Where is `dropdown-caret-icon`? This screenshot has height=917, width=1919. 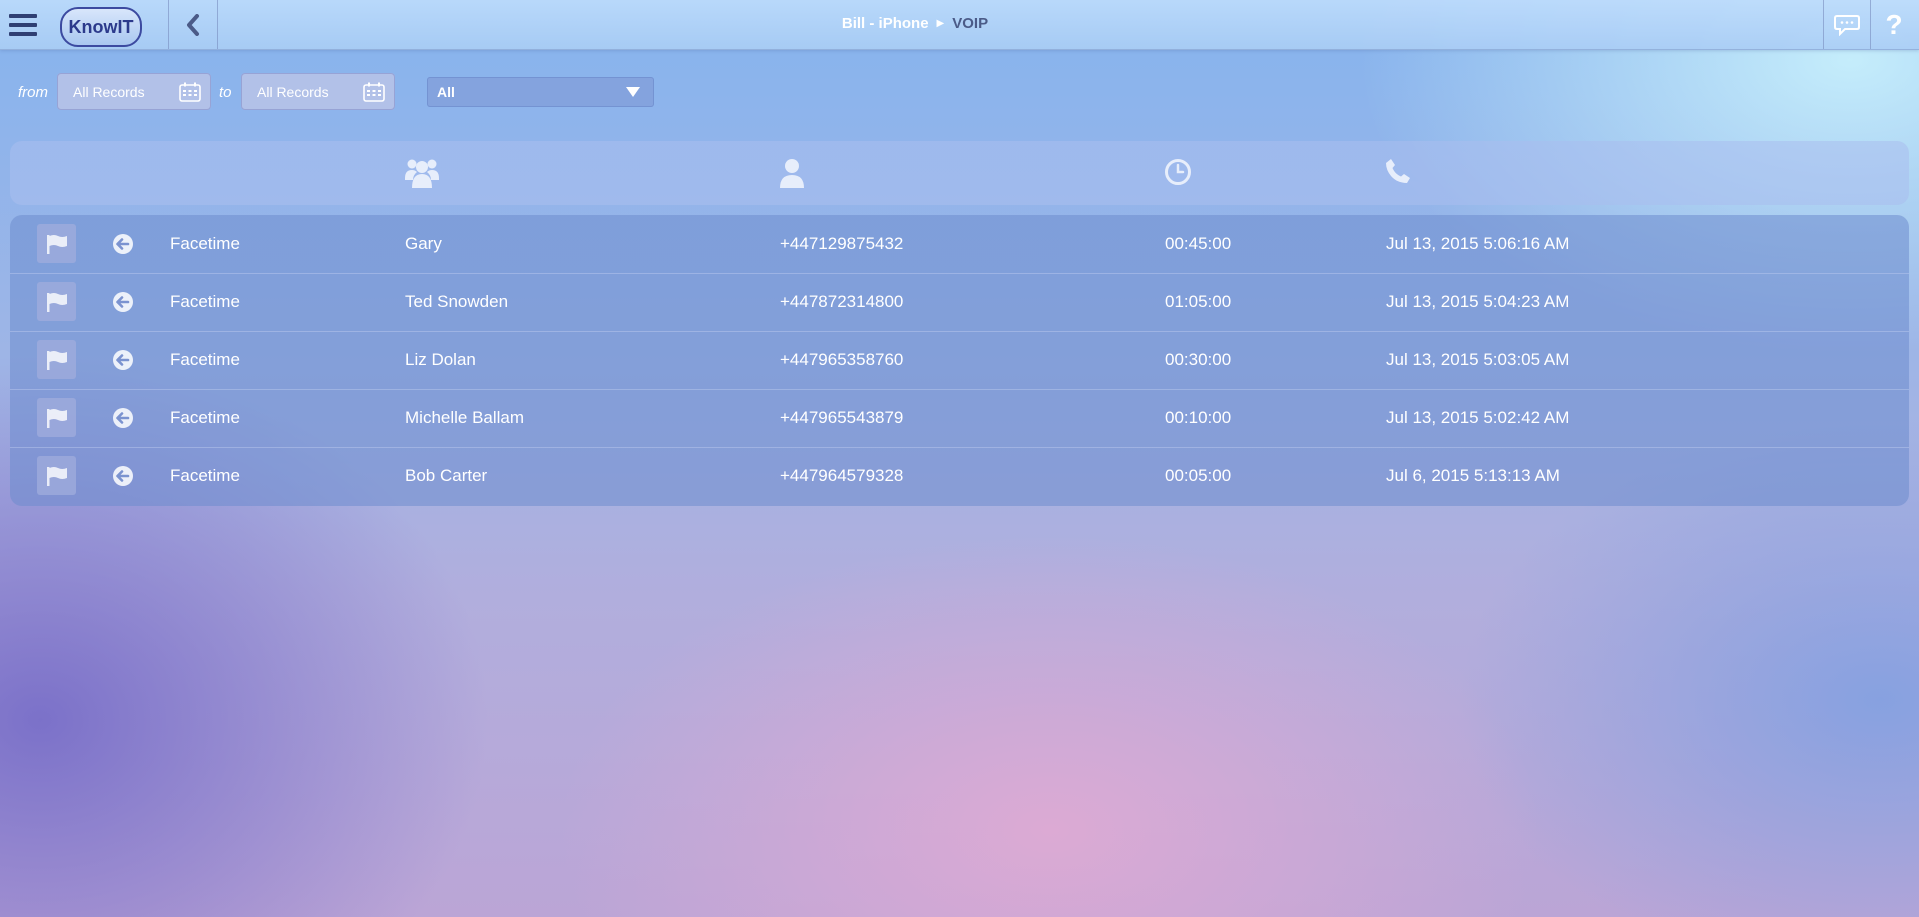 dropdown-caret-icon is located at coordinates (633, 92).